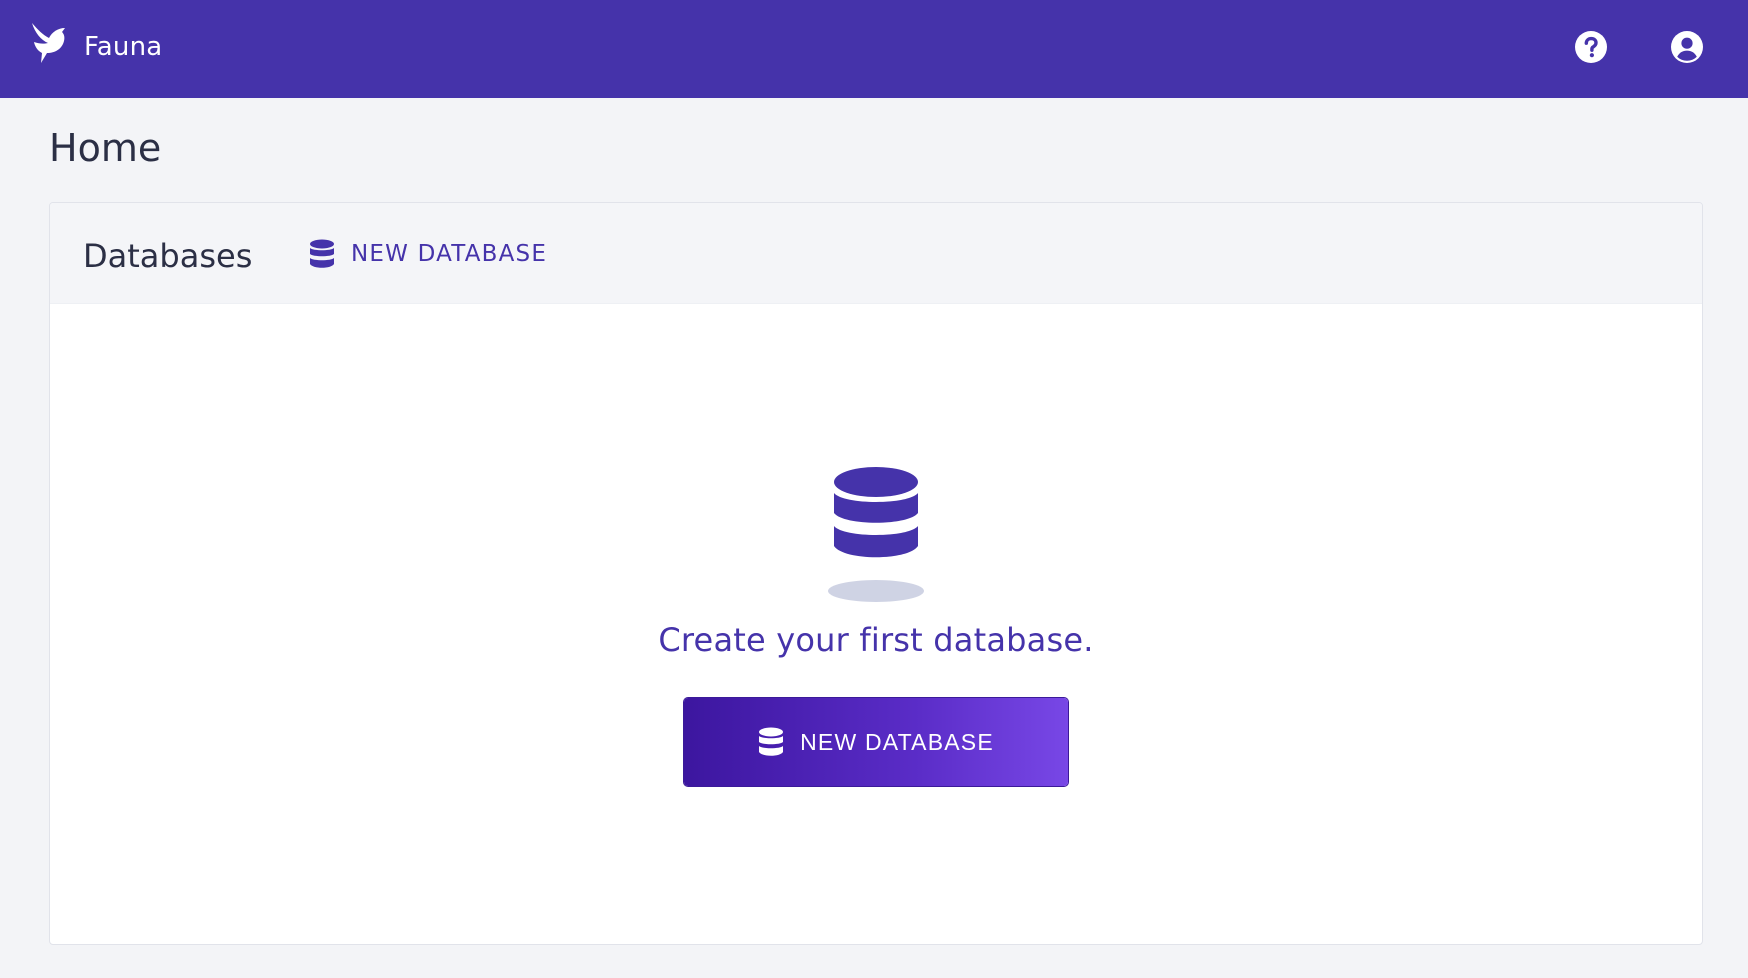 This screenshot has height=978, width=1748. I want to click on header-new-database-button: NEW DATABASE, so click(428, 254).